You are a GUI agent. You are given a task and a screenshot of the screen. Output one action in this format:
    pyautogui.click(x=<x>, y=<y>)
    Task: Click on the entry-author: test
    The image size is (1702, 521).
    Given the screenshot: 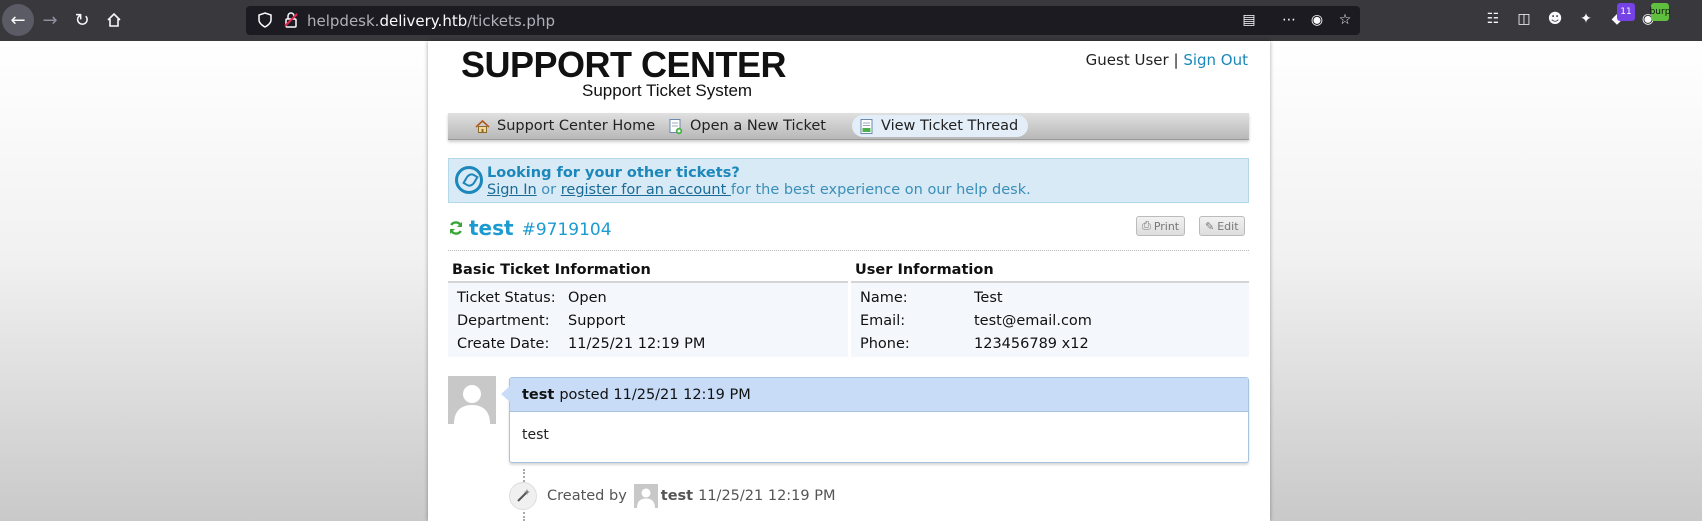 What is the action you would take?
    pyautogui.click(x=538, y=394)
    